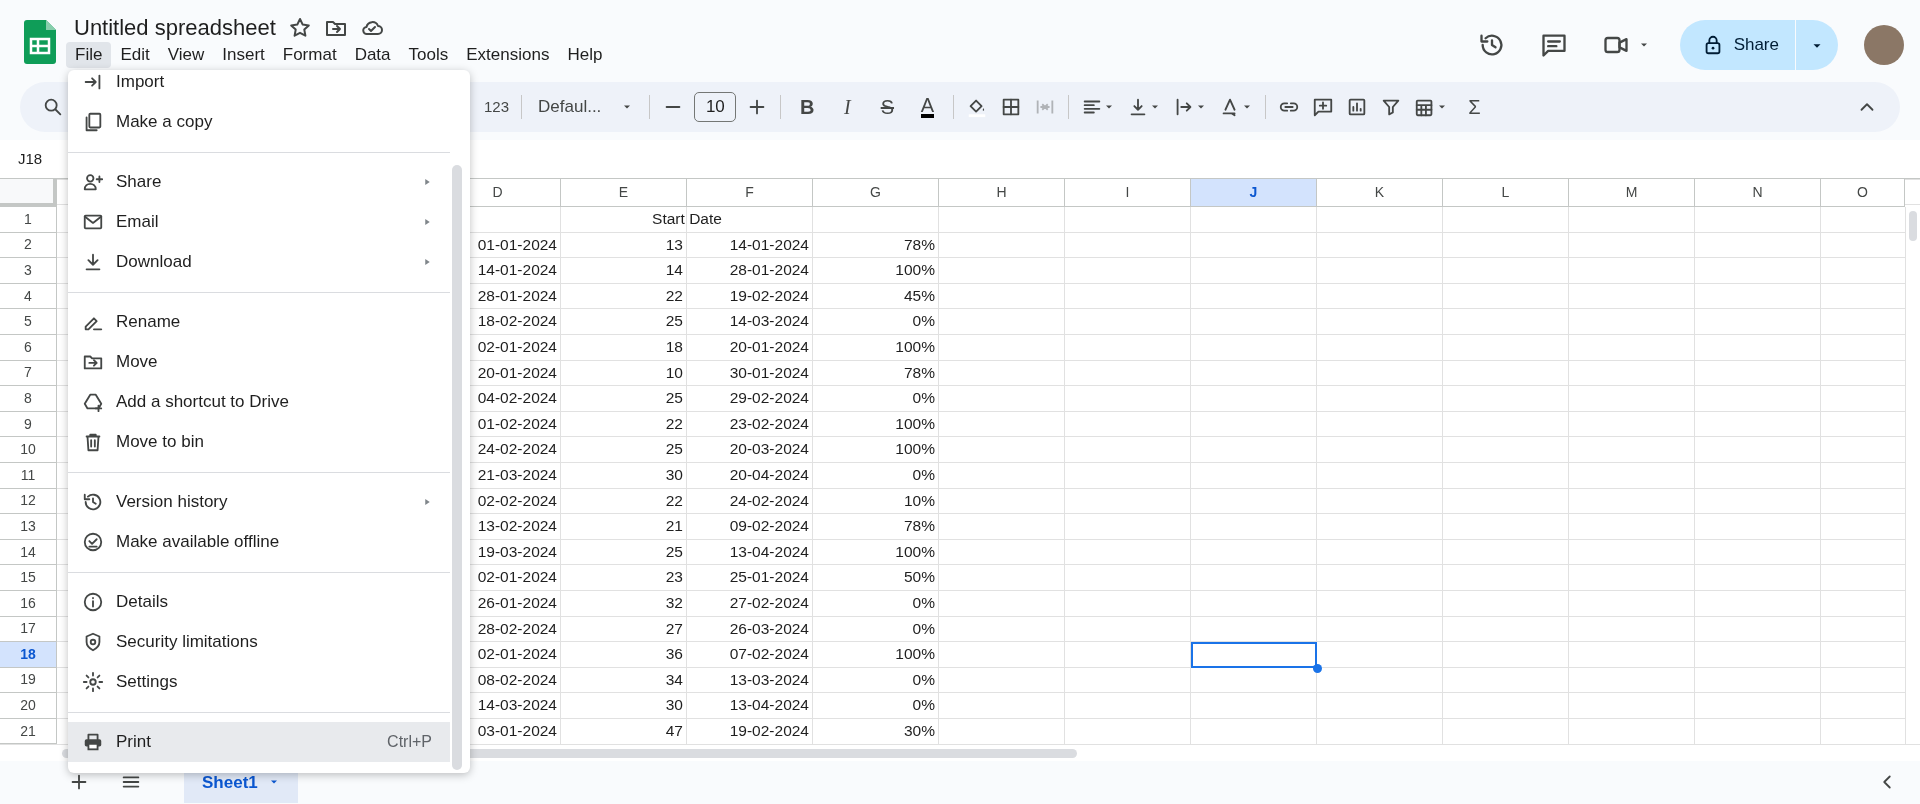 The image size is (1920, 804). Describe the element at coordinates (28, 629) in the screenshot. I see `row-header: 17` at that location.